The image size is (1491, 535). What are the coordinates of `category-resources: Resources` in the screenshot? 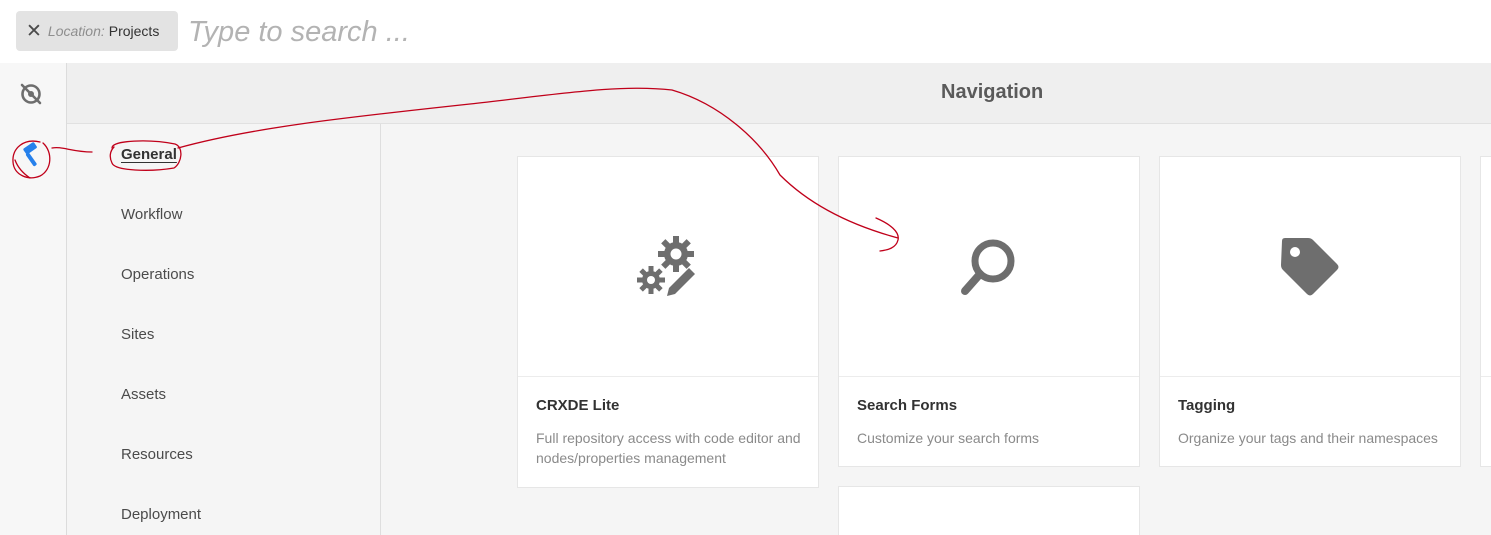 It's located at (157, 454).